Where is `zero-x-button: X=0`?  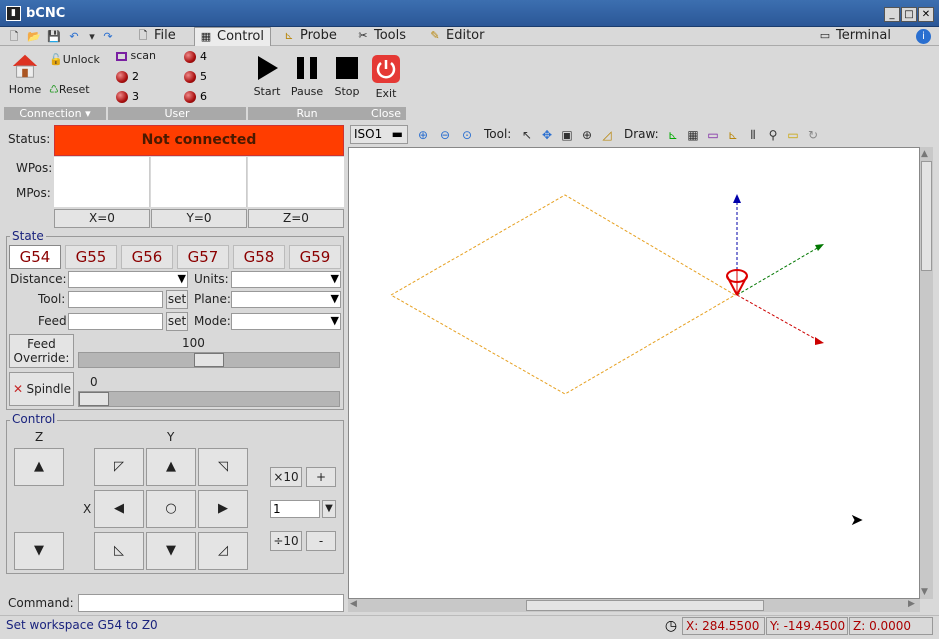
zero-x-button: X=0 is located at coordinates (102, 218).